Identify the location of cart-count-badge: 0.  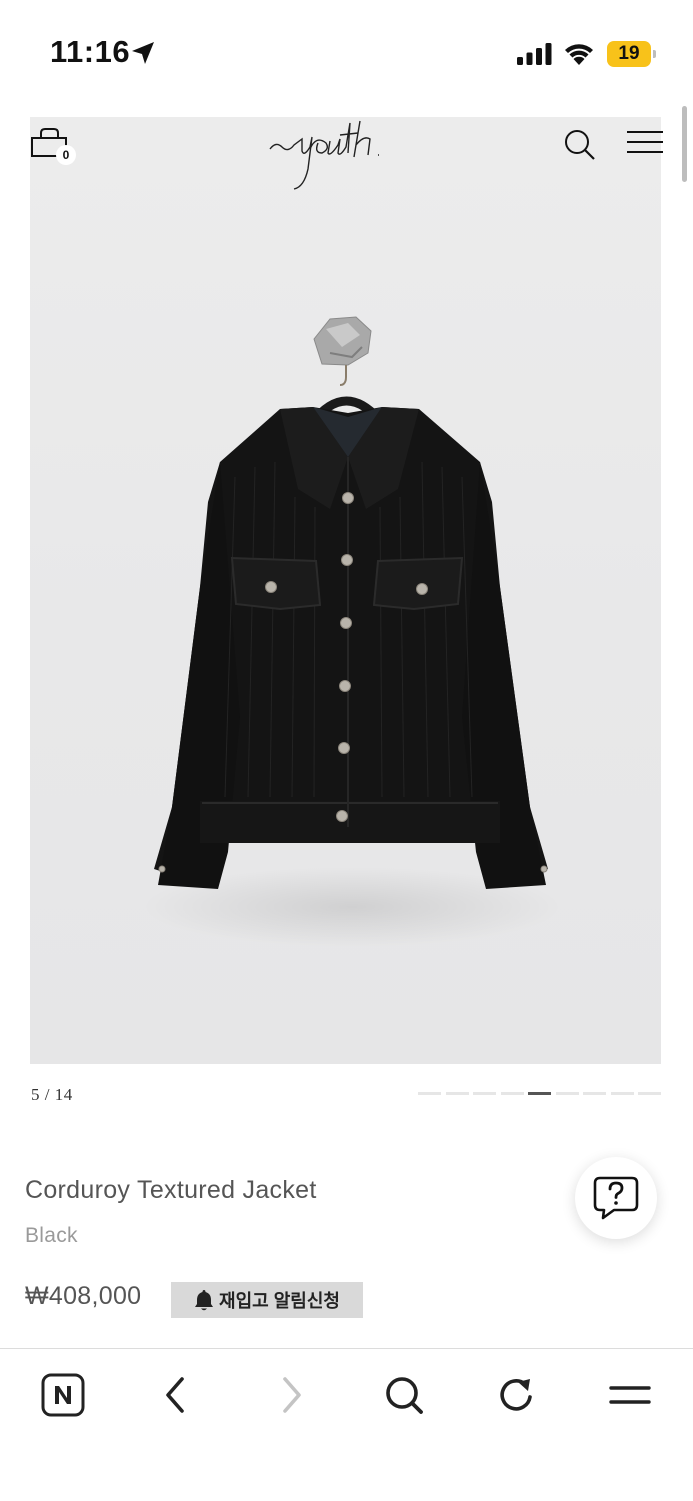
(66, 155).